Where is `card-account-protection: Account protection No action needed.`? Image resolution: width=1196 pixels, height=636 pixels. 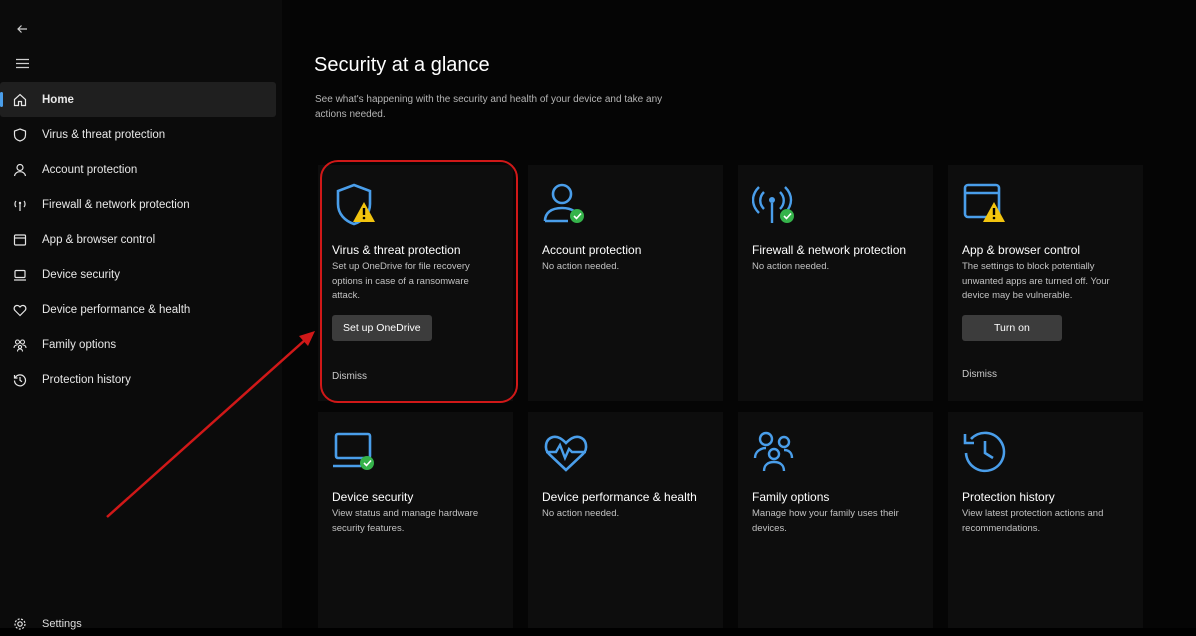
card-account-protection: Account protection No action needed. is located at coordinates (625, 283).